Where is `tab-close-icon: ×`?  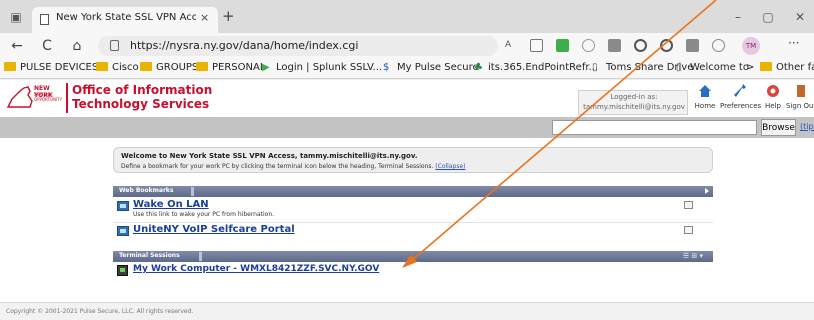
tab-close-icon: × is located at coordinates (204, 17).